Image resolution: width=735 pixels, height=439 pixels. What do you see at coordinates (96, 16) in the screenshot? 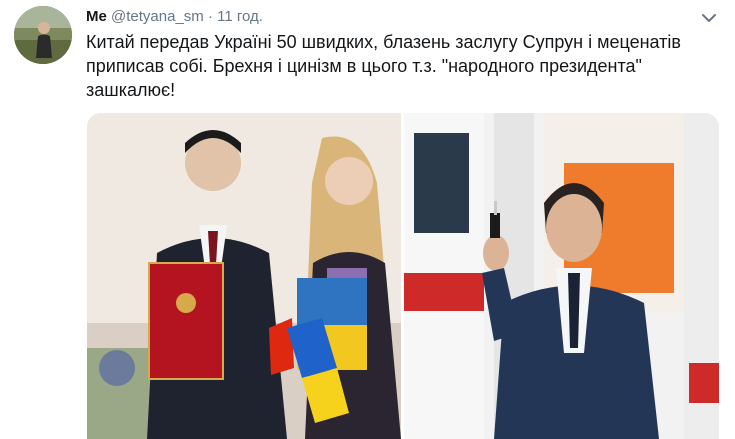
I see `author-name: Ме` at bounding box center [96, 16].